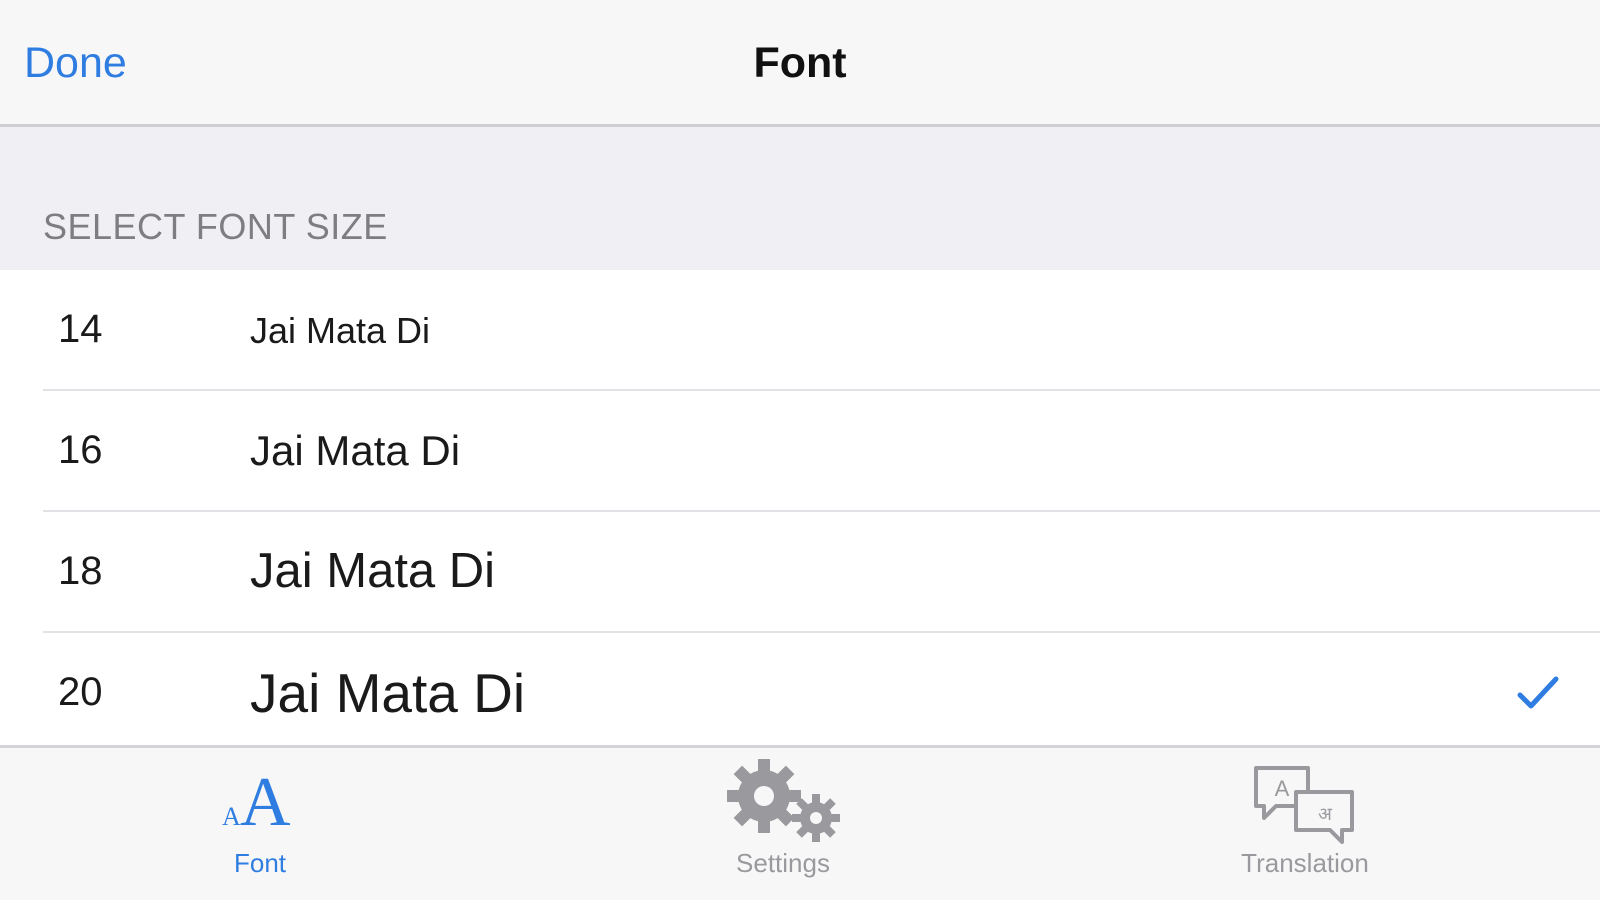 This screenshot has width=1600, height=900. What do you see at coordinates (783, 863) in the screenshot?
I see `tab-settings-label: Settings` at bounding box center [783, 863].